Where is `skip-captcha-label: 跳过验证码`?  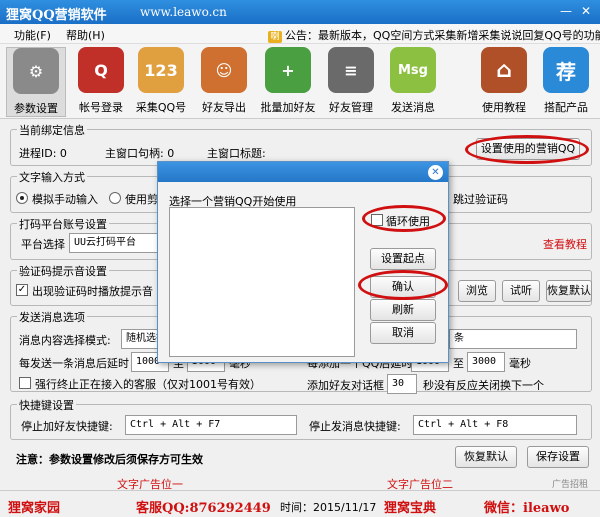
skip-captcha-label: 跳过验证码 is located at coordinates (480, 199).